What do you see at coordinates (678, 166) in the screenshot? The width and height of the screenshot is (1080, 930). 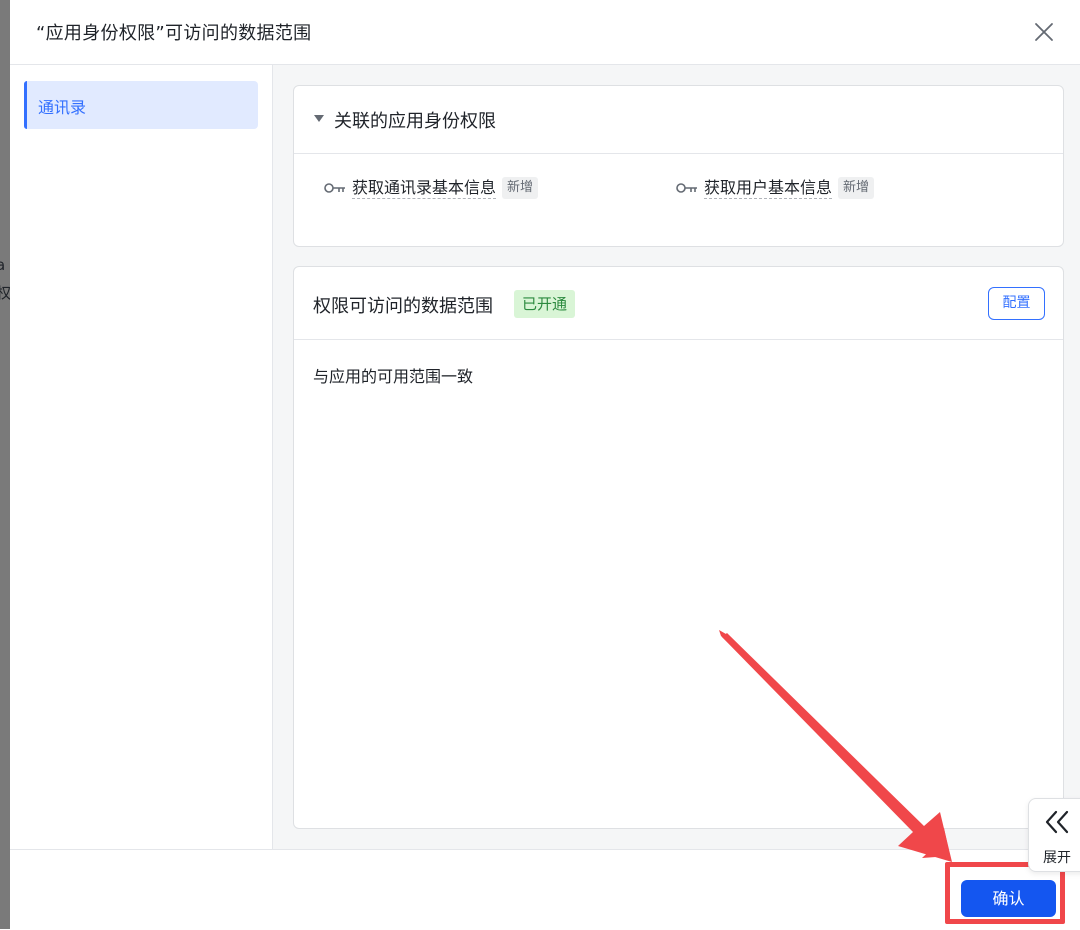 I see `linked-permissions-card: 关联的应用身份权限 获取通讯录基本信息 新增 获取用户基本信息 新增` at bounding box center [678, 166].